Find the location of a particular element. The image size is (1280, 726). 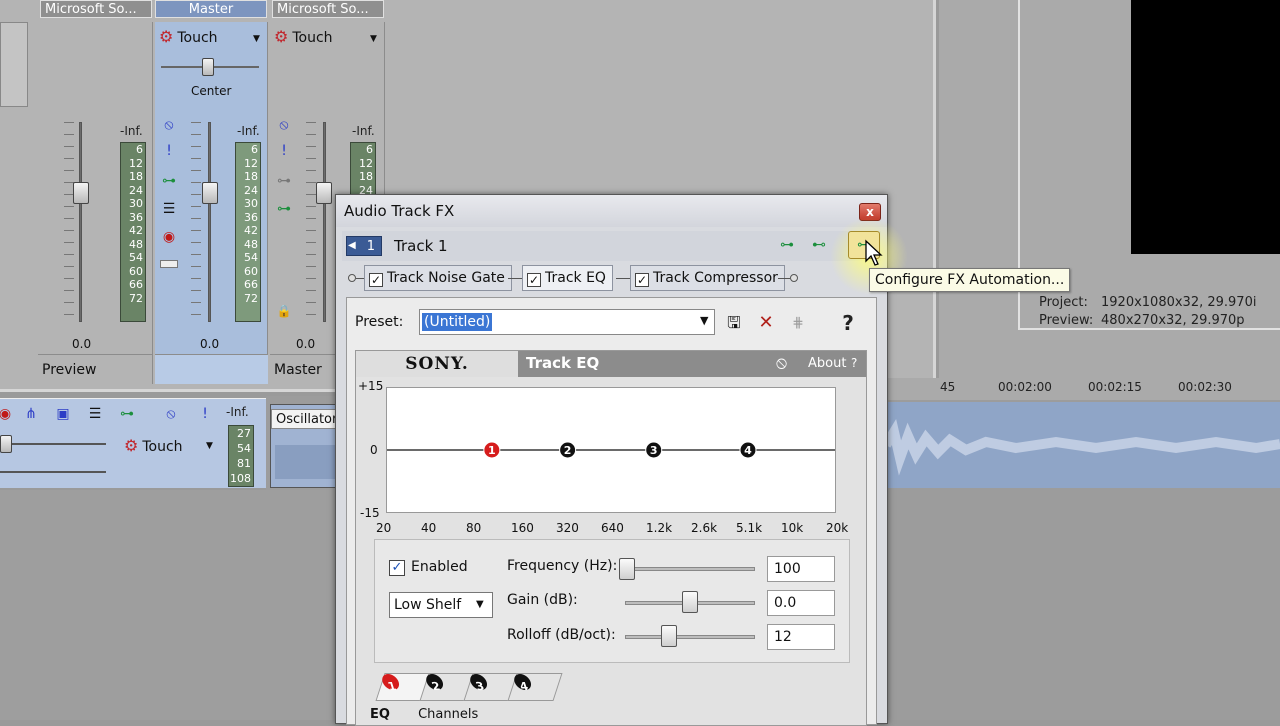

eq-graph: 1 2 3 4 is located at coordinates (611, 450).